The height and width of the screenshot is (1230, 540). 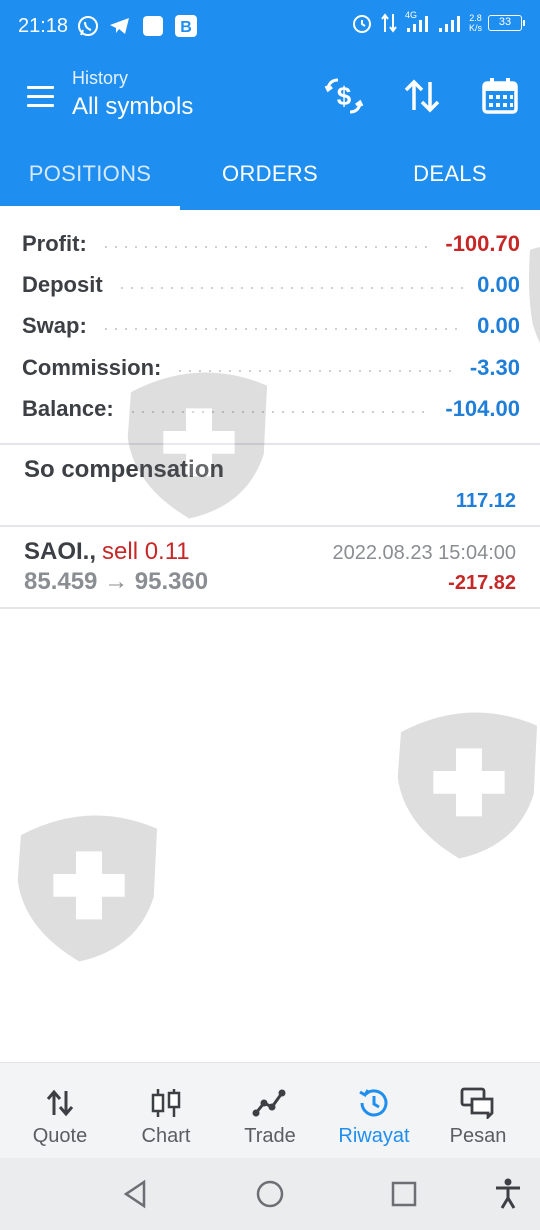 I want to click on profit-value: -100.70, so click(x=482, y=243).